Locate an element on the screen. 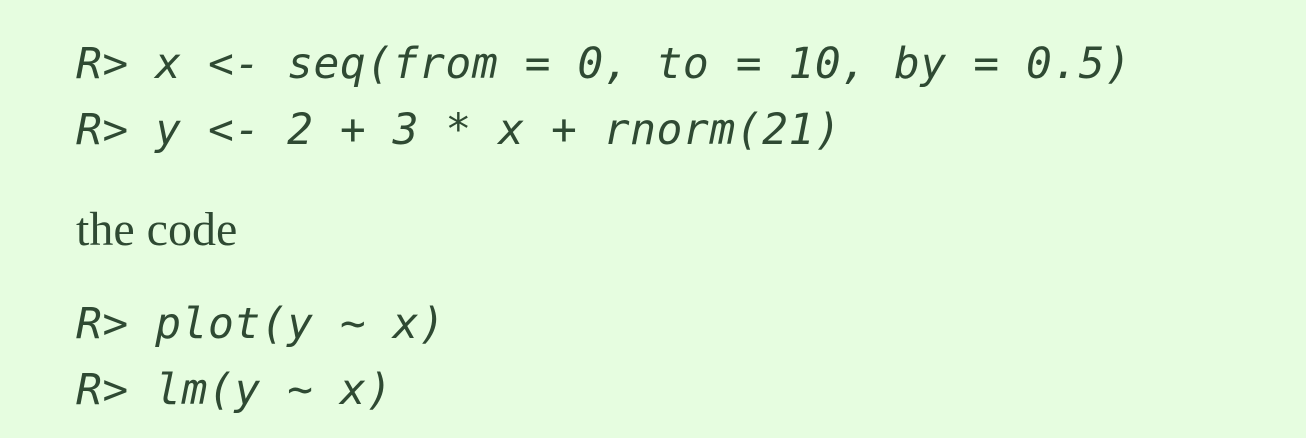 This screenshot has height=438, width=1306. code-line-lm: R> lm(y ~ x) is located at coordinates (234, 390).